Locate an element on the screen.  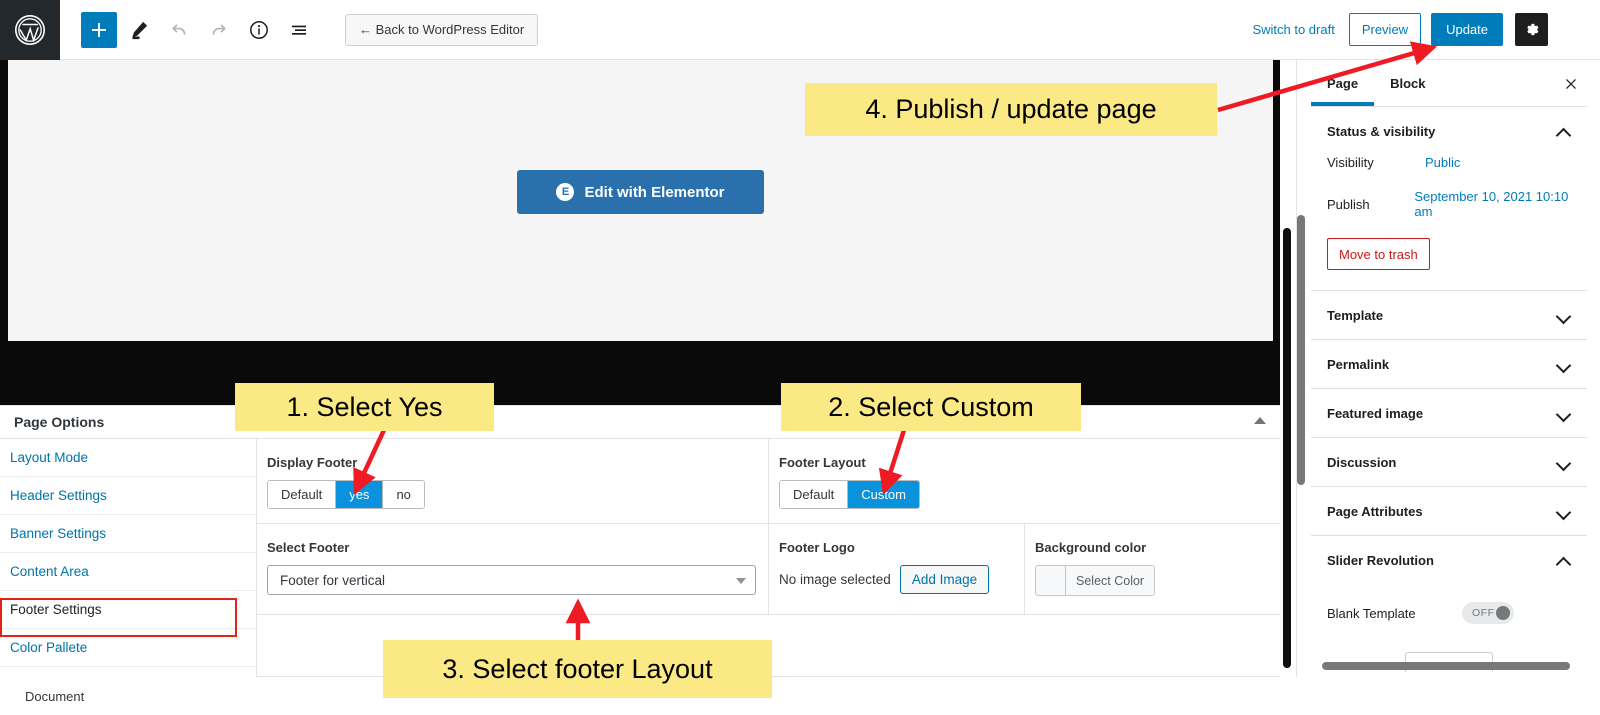
background-color-label: Background color is located at coordinates (1091, 547).